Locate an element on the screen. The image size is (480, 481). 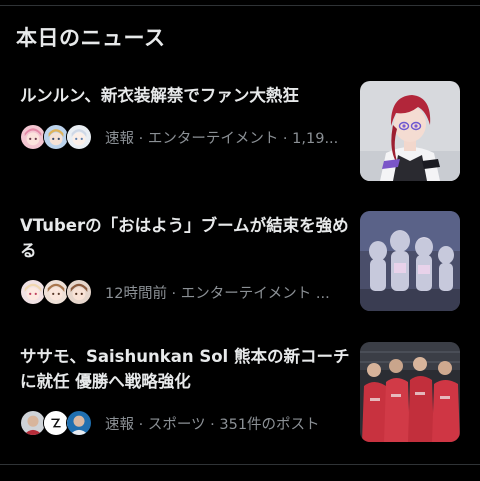
bottom-divider is located at coordinates (240, 464).